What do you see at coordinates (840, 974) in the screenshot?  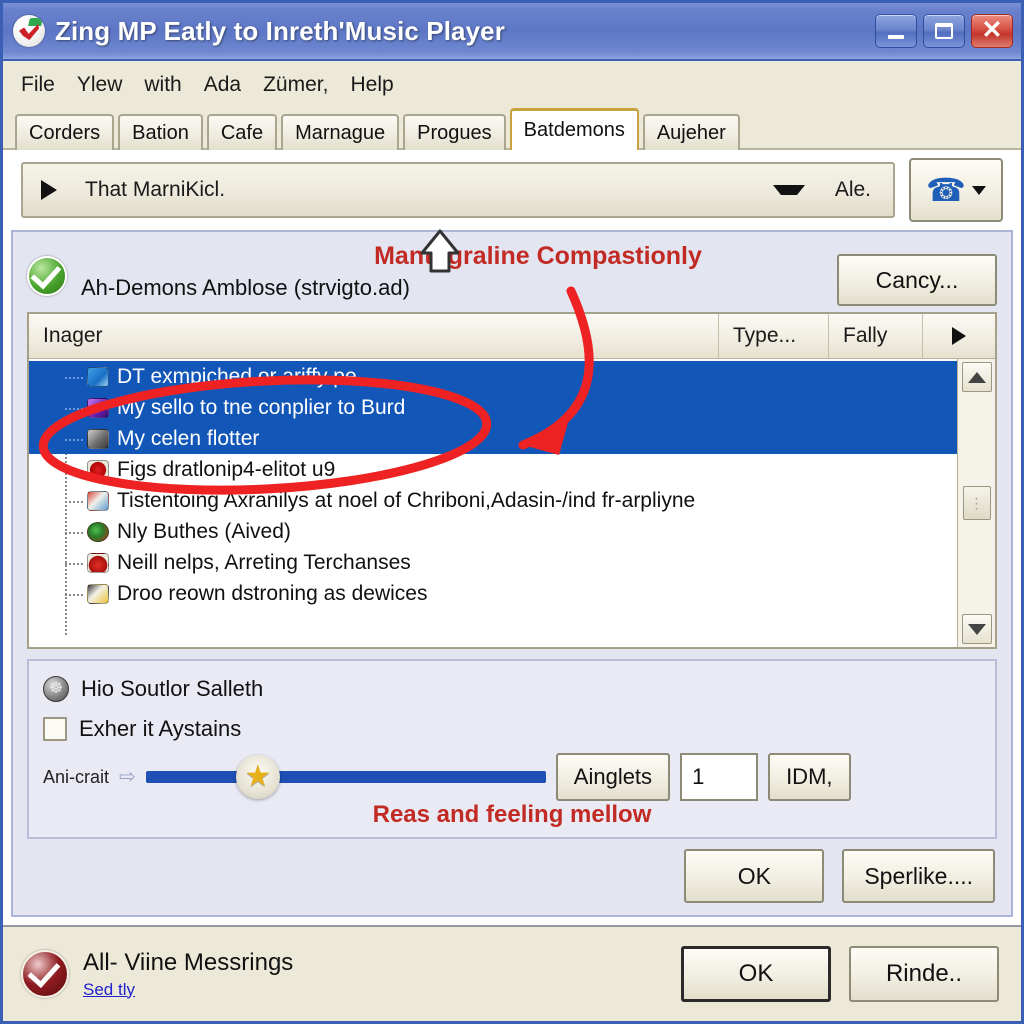 I see `status-buttons: OK Rinde..` at bounding box center [840, 974].